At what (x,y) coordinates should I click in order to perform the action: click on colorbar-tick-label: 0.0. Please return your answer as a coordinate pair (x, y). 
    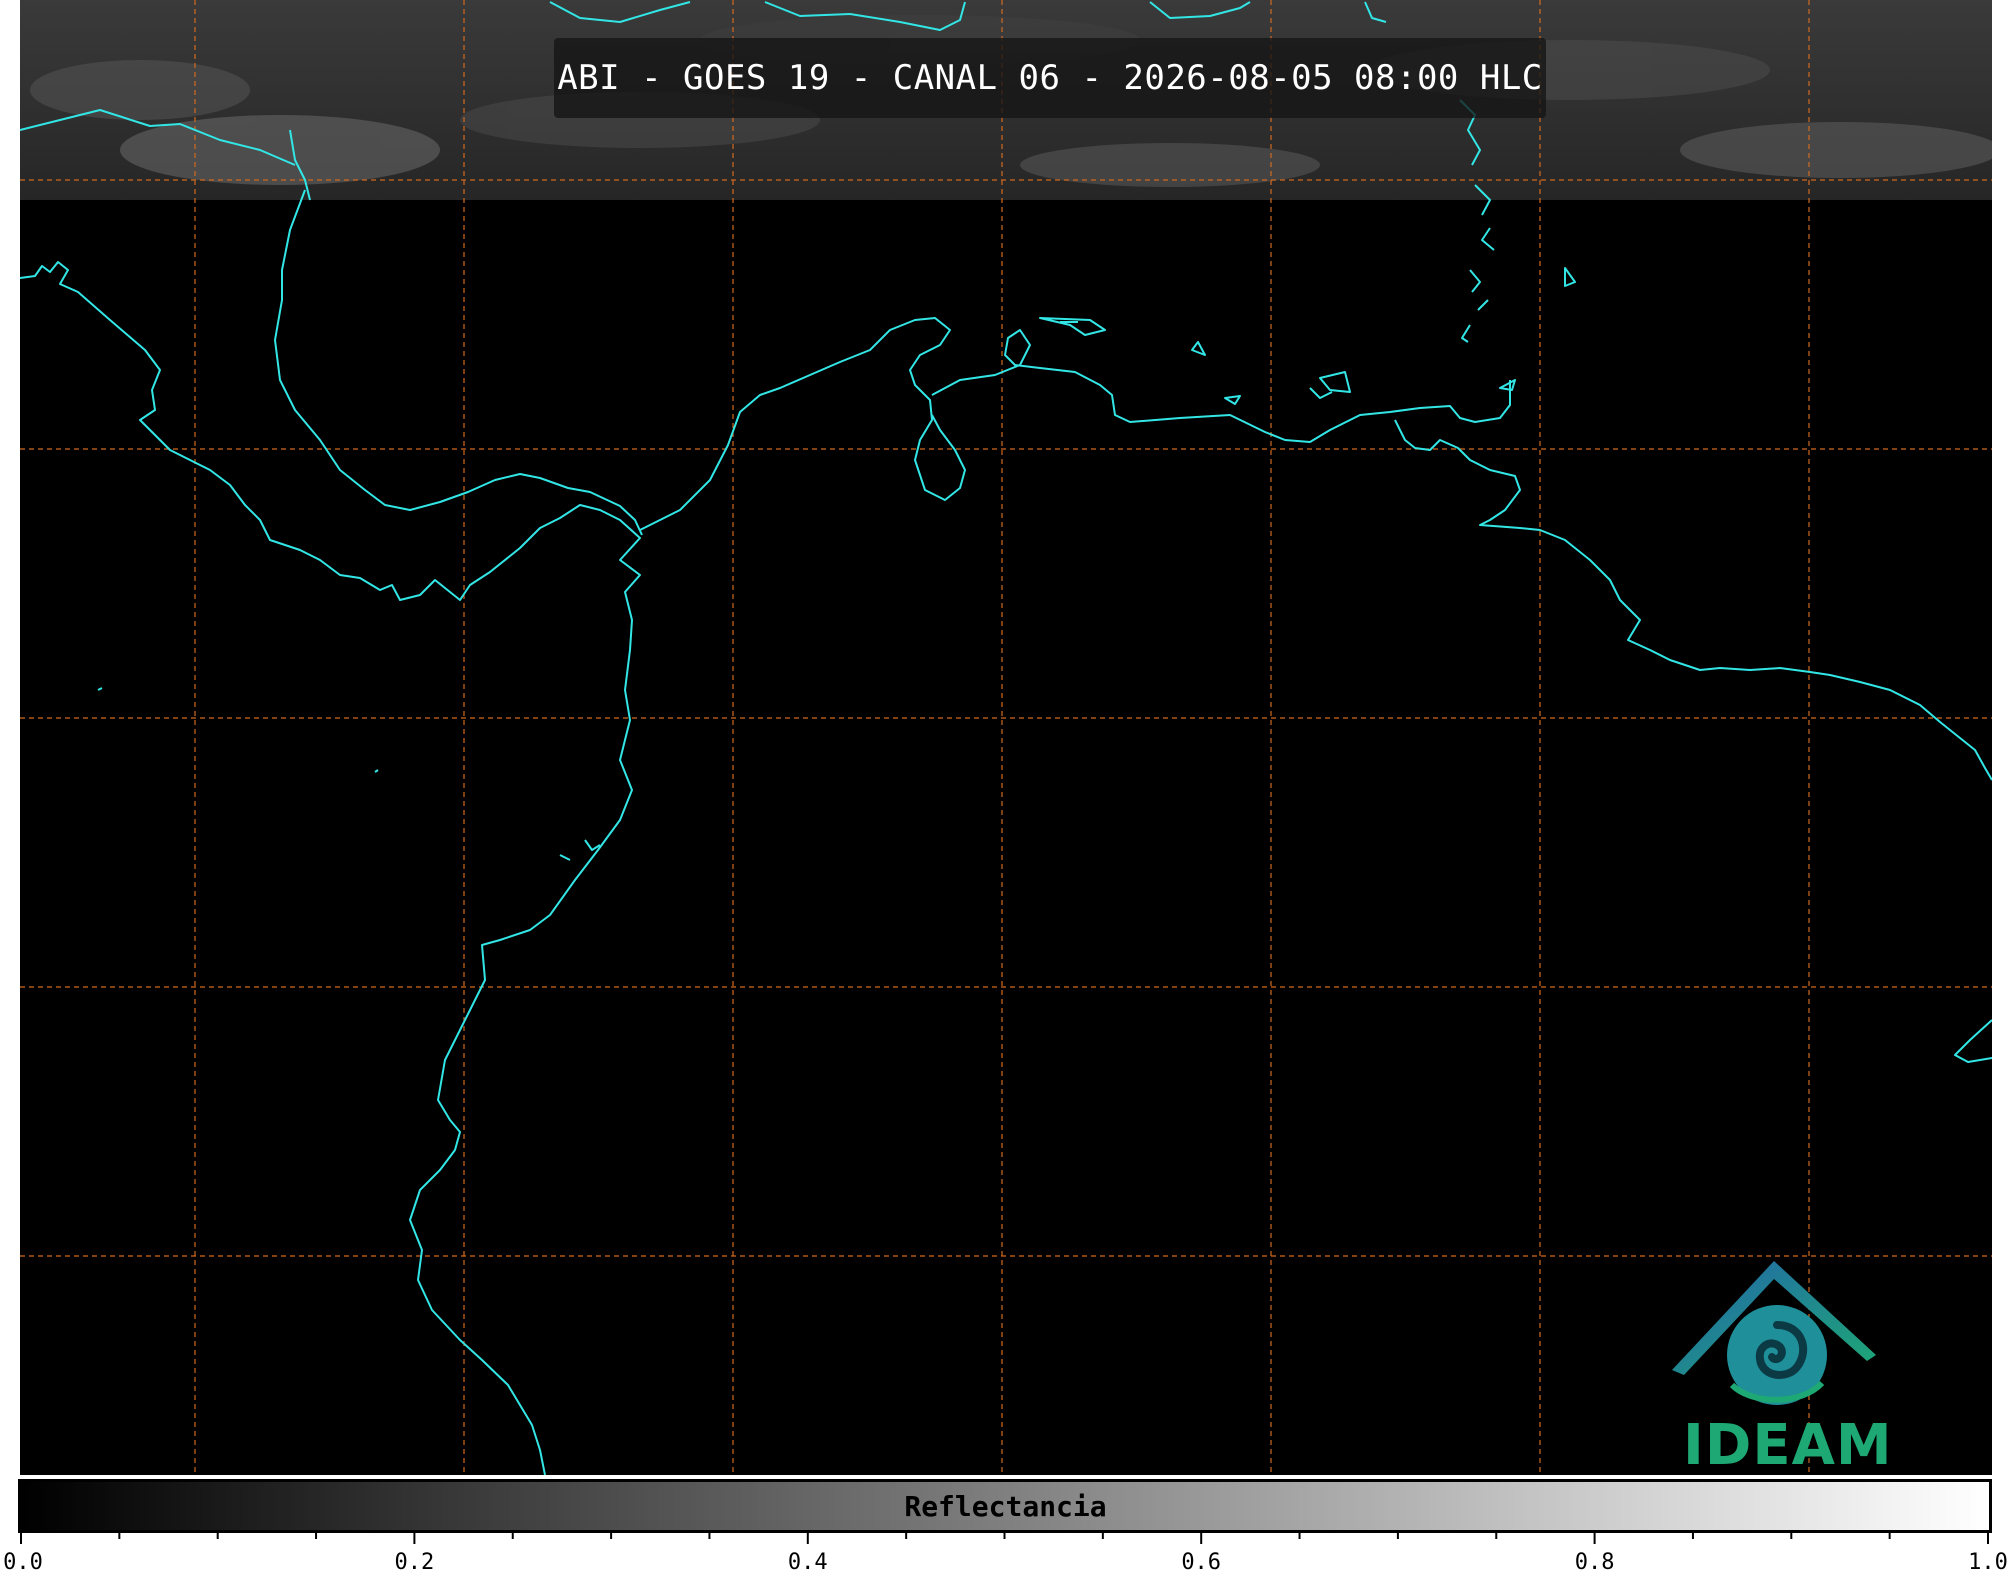
    Looking at the image, I should click on (23, 1562).